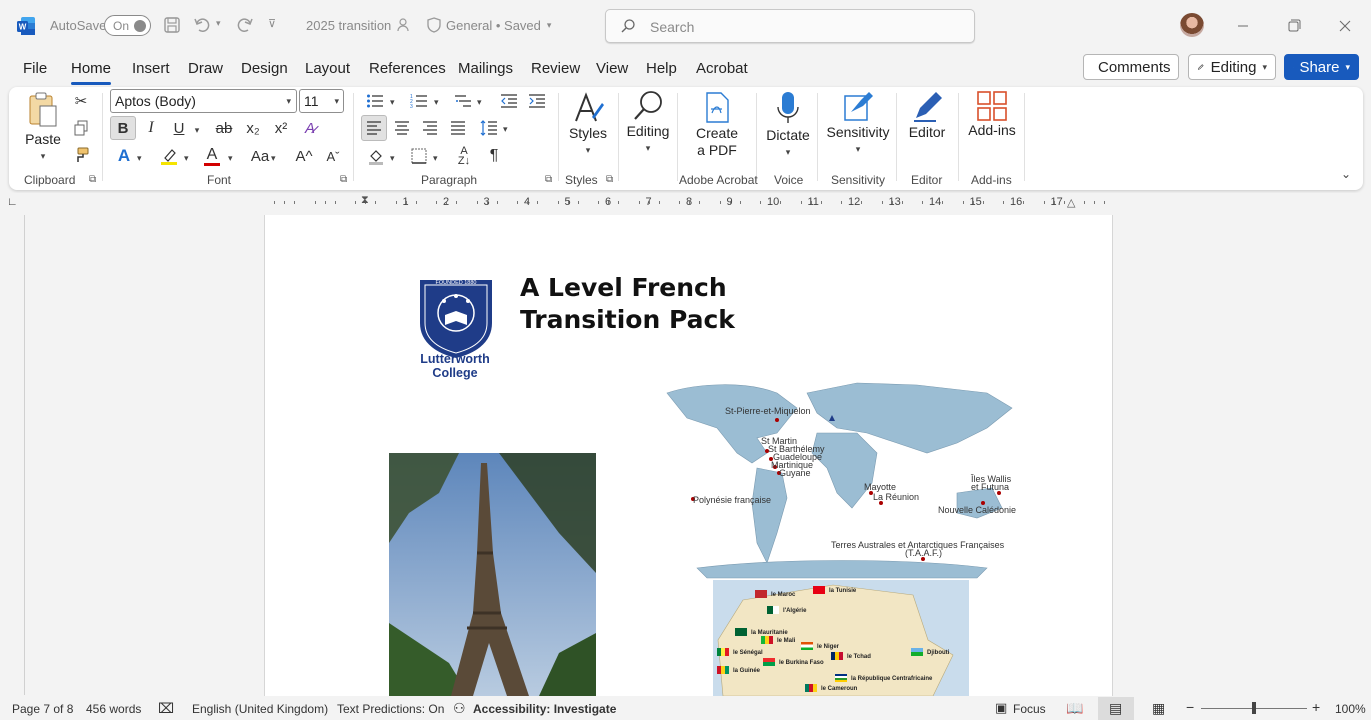 This screenshot has width=1371, height=720. Describe the element at coordinates (1350, 709) in the screenshot. I see `zoom-level: 100%` at that location.